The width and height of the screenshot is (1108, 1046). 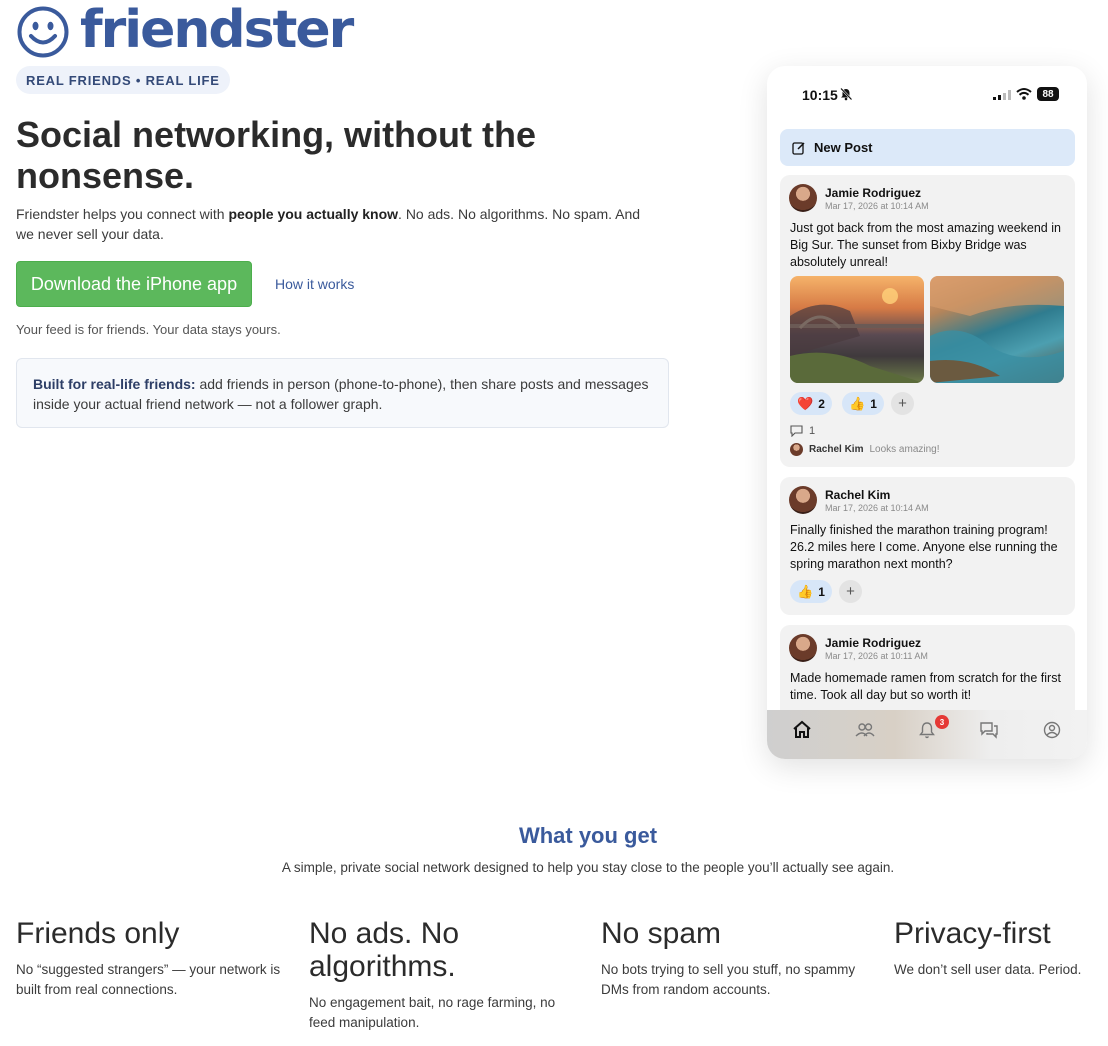 What do you see at coordinates (98, 933) in the screenshot?
I see `feature-title: Friends only` at bounding box center [98, 933].